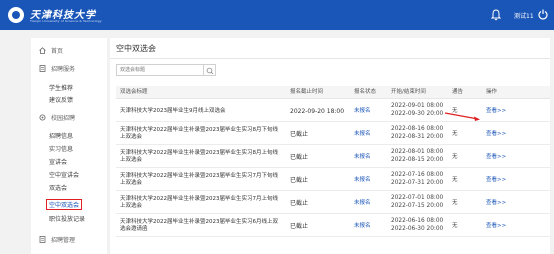  What do you see at coordinates (42, 50) in the screenshot?
I see `home-icon` at bounding box center [42, 50].